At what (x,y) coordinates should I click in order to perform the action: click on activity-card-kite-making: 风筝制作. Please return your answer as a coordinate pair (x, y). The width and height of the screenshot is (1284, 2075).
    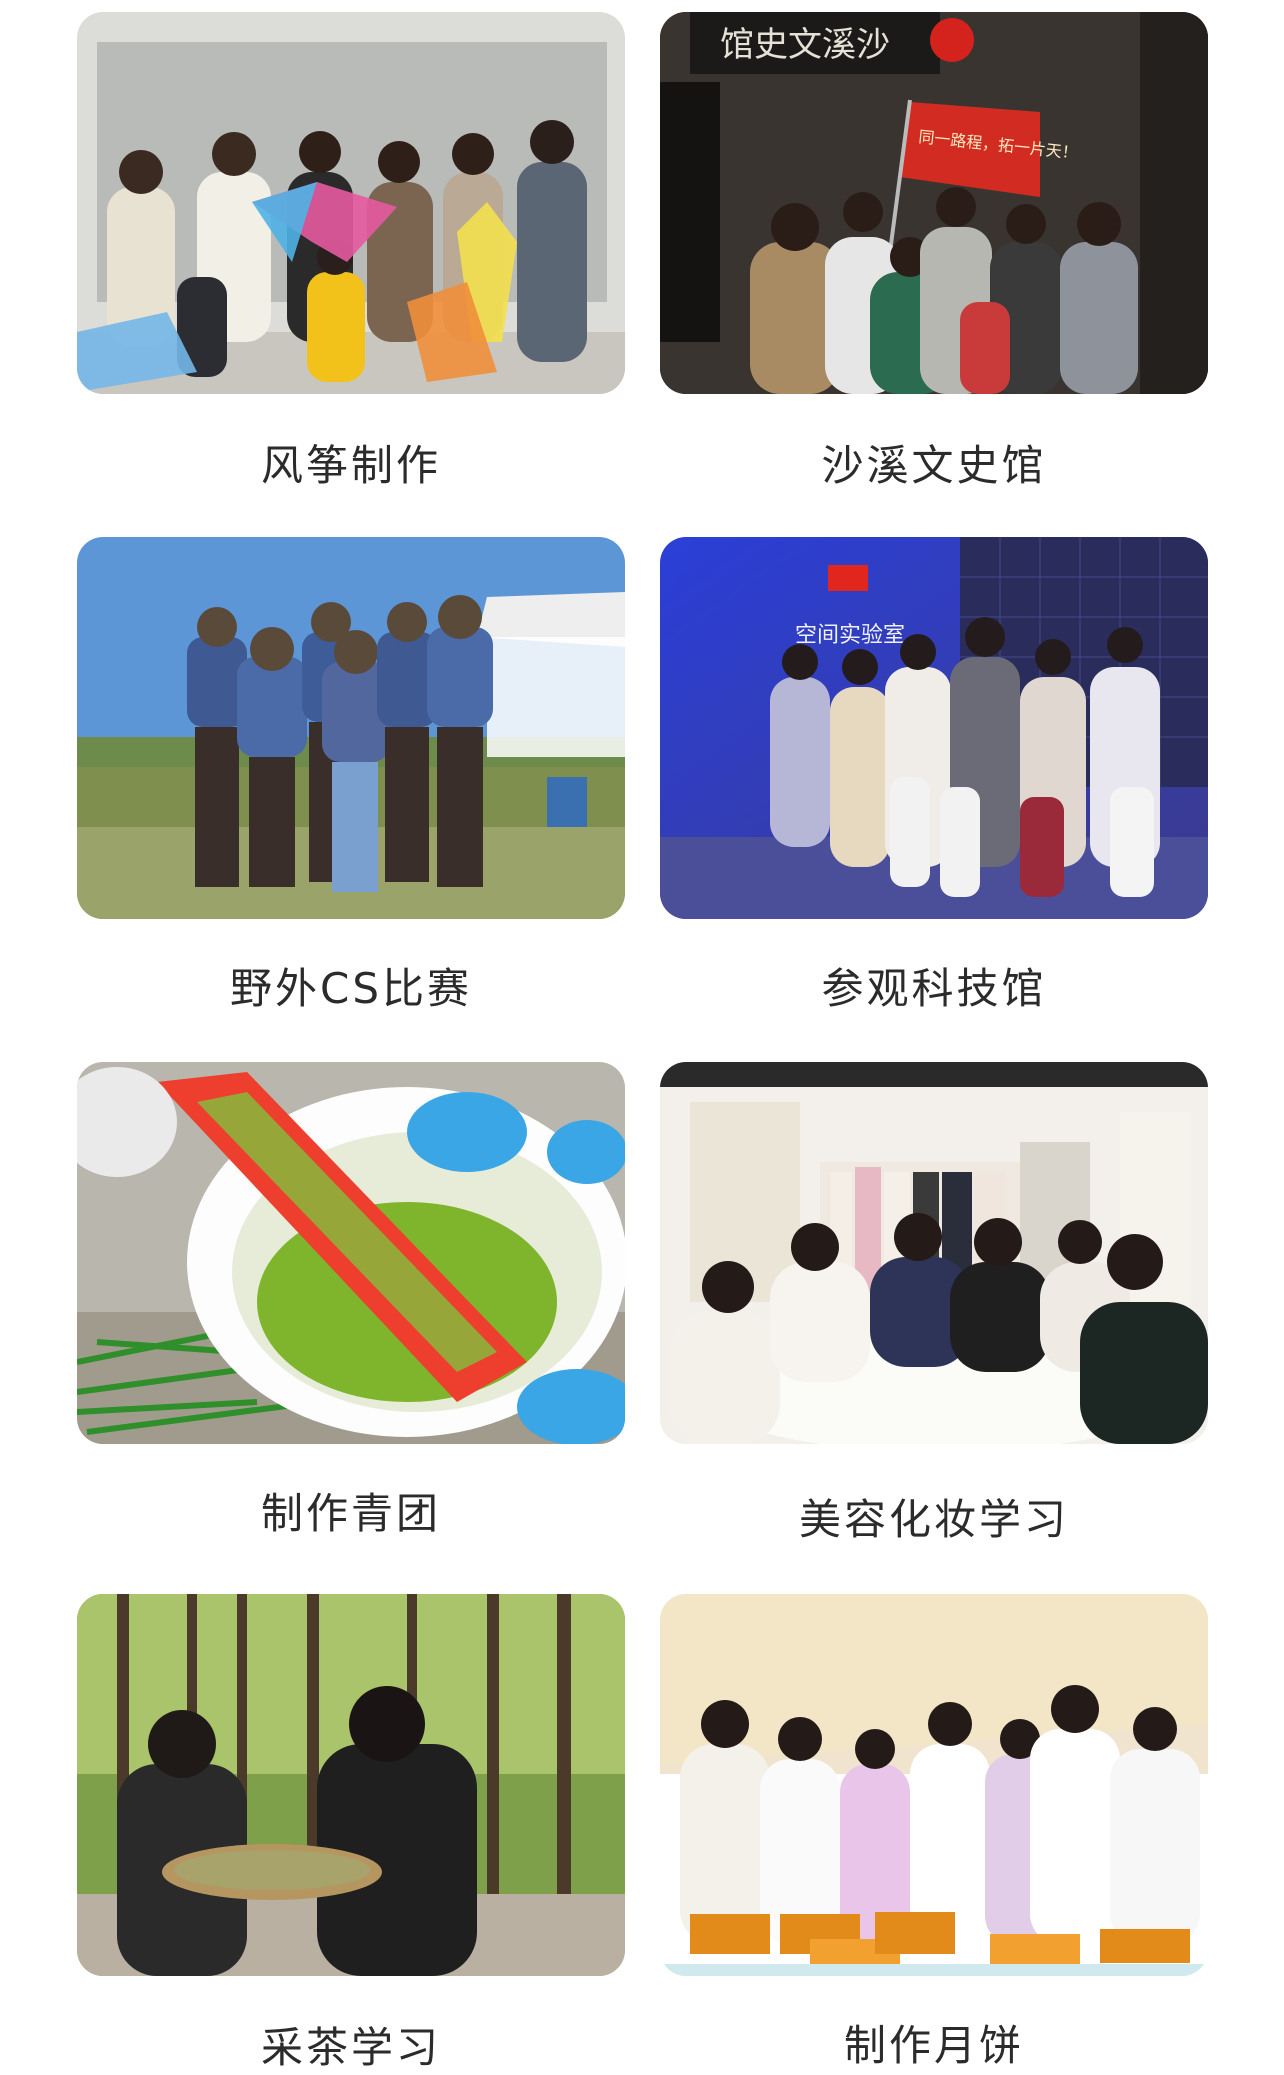
    Looking at the image, I should click on (351, 251).